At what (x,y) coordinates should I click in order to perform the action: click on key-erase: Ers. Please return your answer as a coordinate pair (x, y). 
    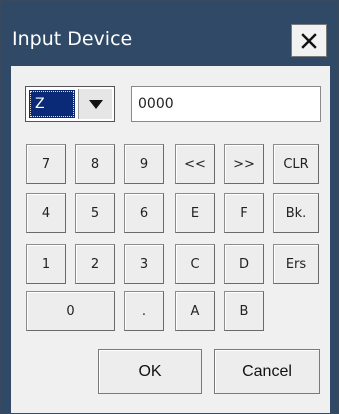
    Looking at the image, I should click on (296, 264).